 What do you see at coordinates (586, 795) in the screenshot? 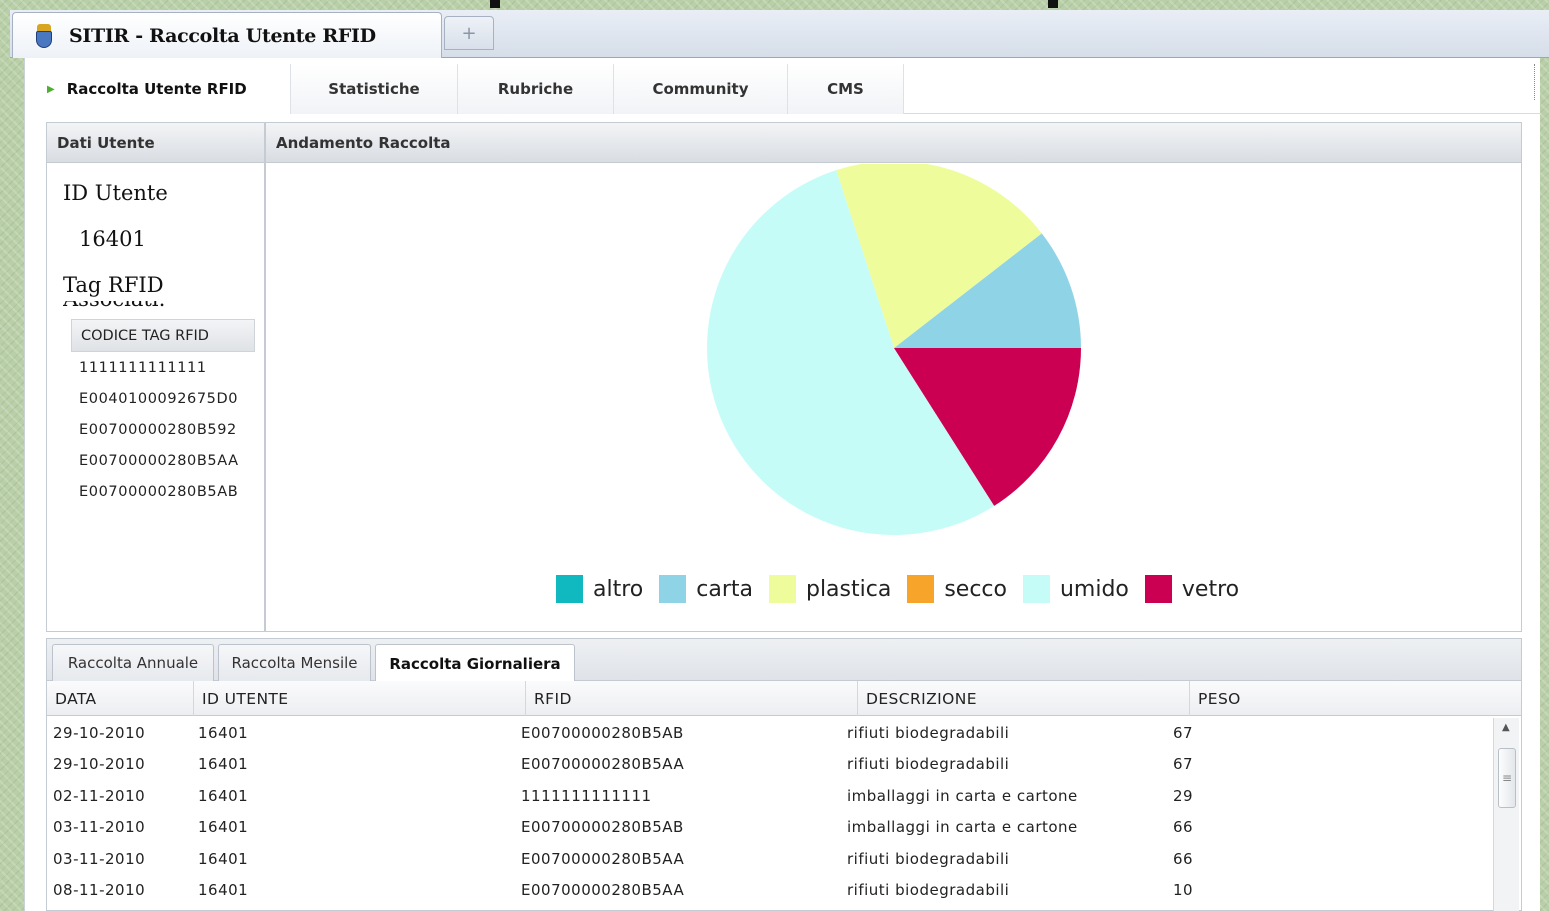
I see `table-cell: 1111111111111` at bounding box center [586, 795].